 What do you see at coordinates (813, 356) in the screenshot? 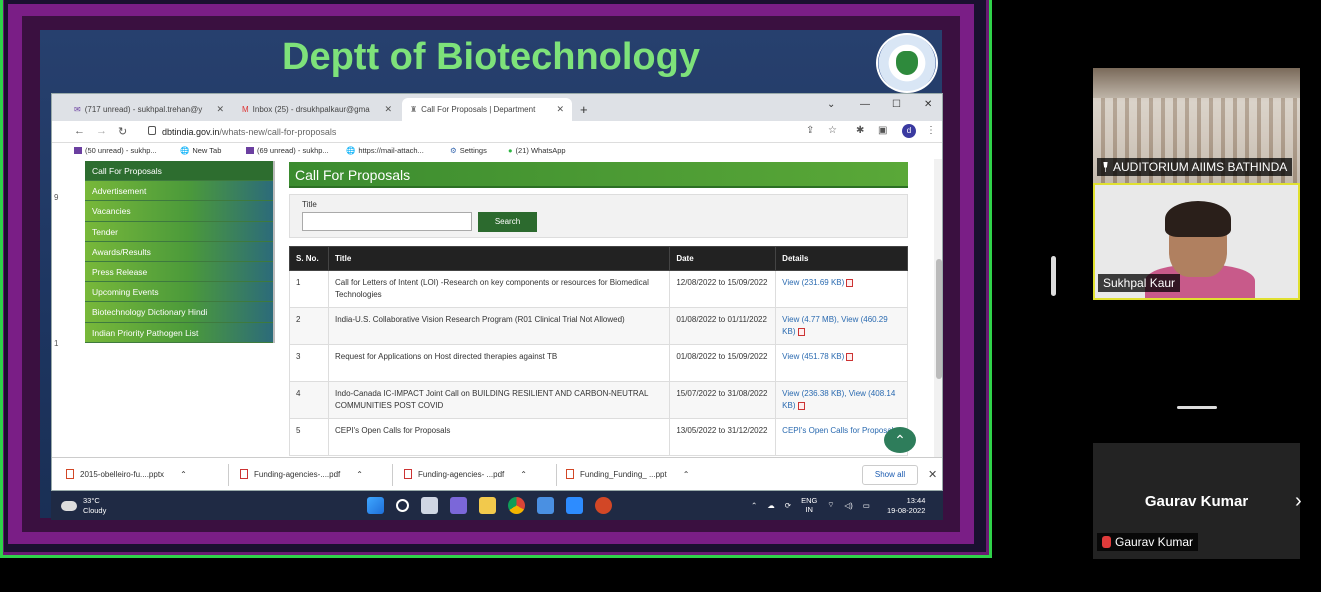
I see `view-link: View (451.78 KB)` at bounding box center [813, 356].